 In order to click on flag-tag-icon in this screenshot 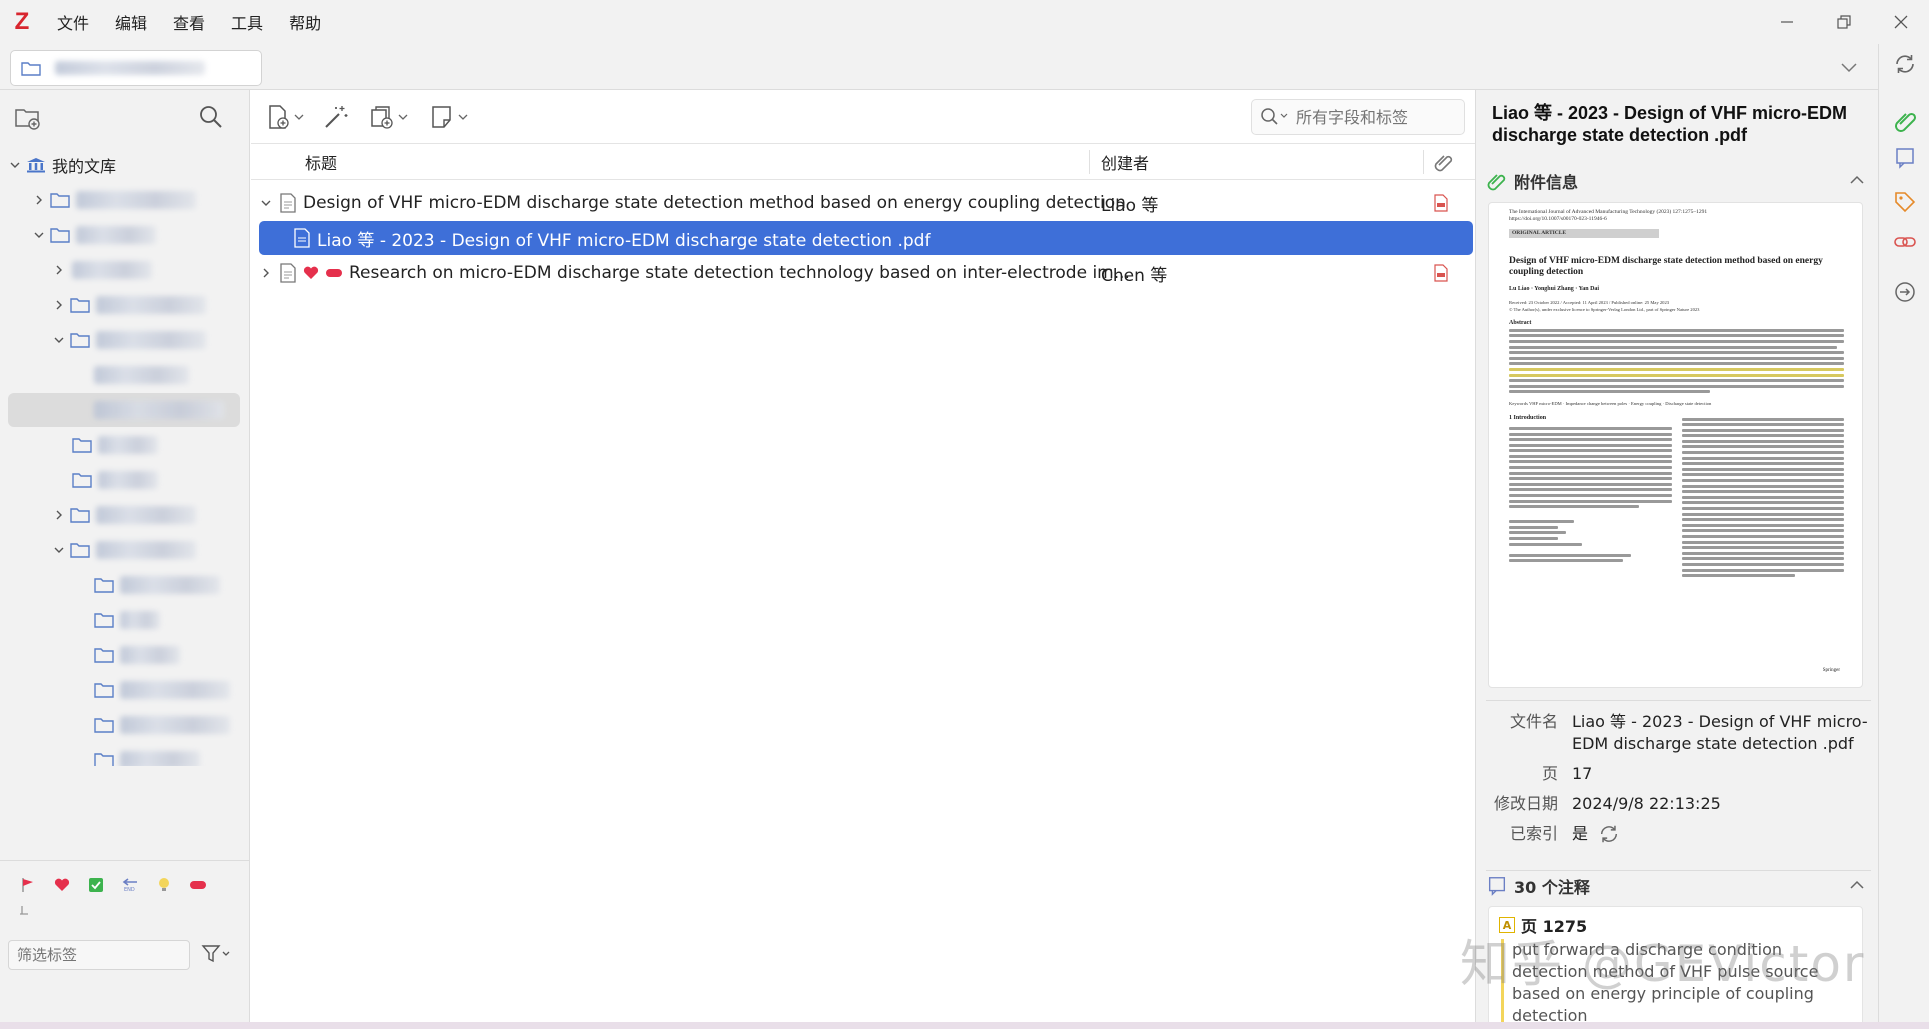, I will do `click(28, 885)`.